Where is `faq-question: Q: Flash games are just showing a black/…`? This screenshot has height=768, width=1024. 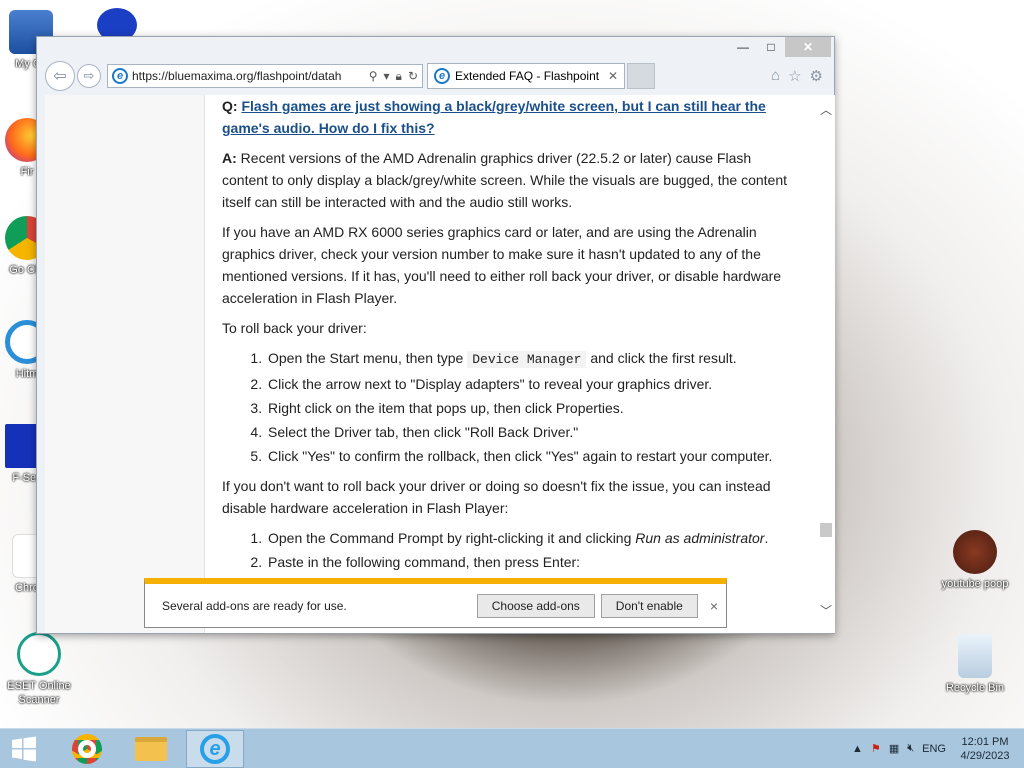
faq-question: Q: Flash games are just showing a black/… is located at coordinates (508, 117).